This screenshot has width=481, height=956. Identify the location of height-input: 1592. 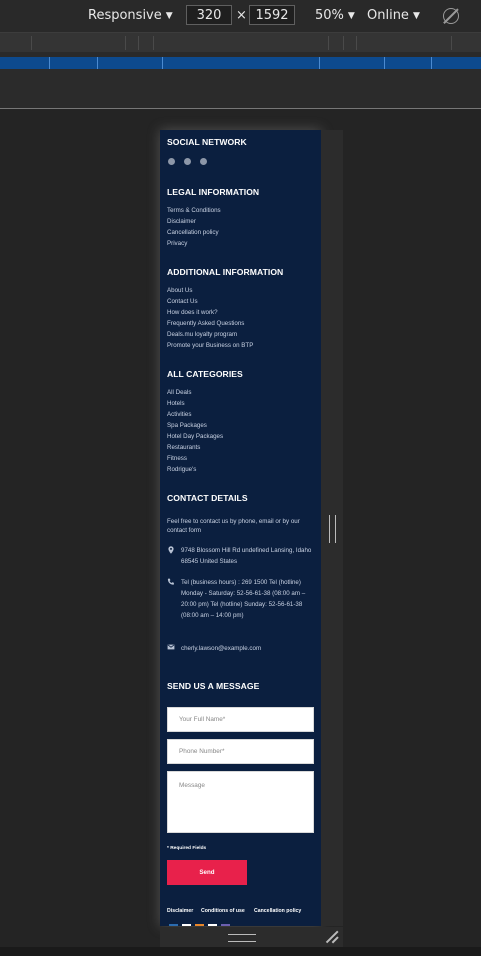
(272, 15).